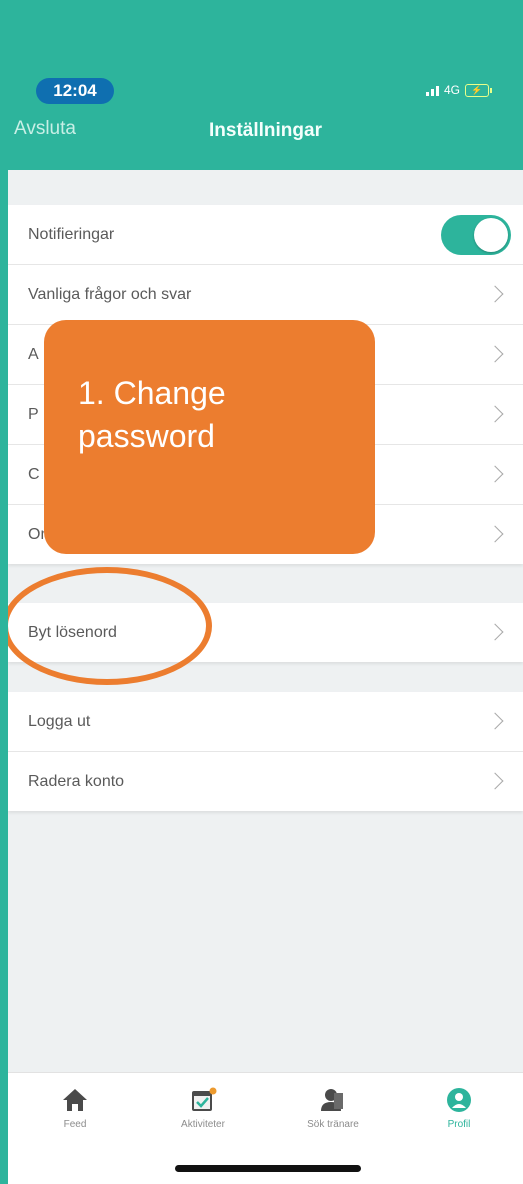  I want to click on tab-profile: Profil, so click(459, 1108).